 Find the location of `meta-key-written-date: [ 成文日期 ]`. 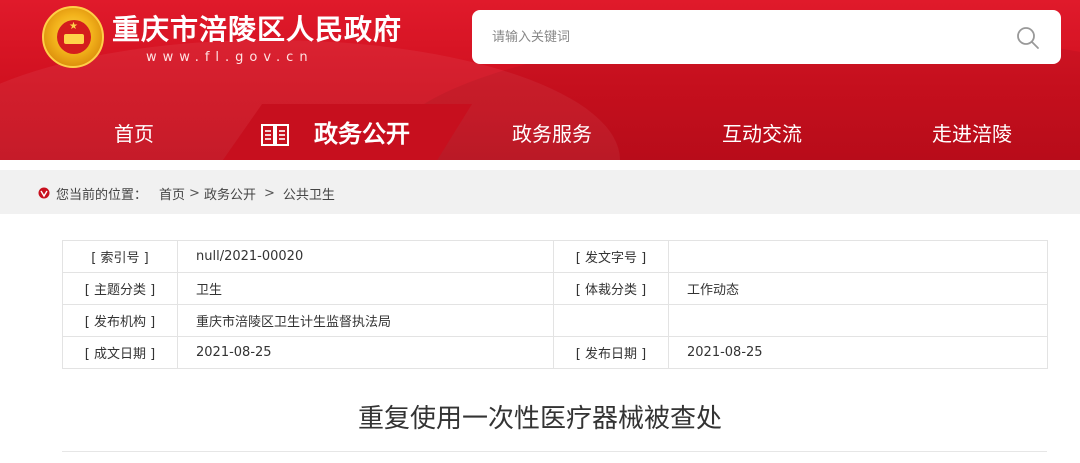

meta-key-written-date: [ 成文日期 ] is located at coordinates (120, 352).